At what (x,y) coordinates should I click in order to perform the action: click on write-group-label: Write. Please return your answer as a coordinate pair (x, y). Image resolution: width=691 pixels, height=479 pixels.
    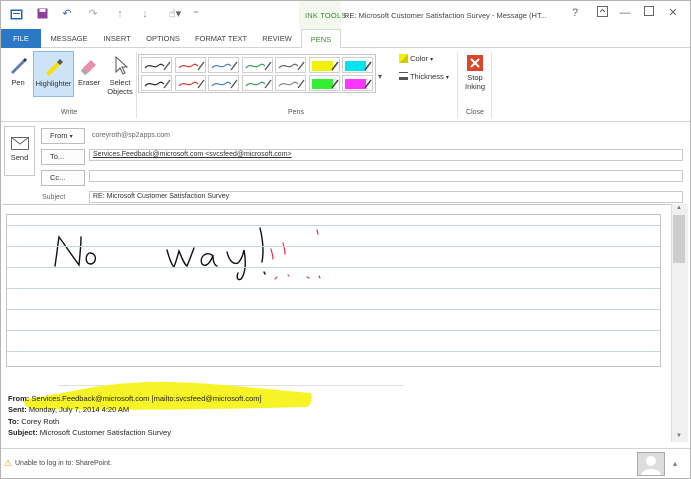
    Looking at the image, I should click on (69, 112).